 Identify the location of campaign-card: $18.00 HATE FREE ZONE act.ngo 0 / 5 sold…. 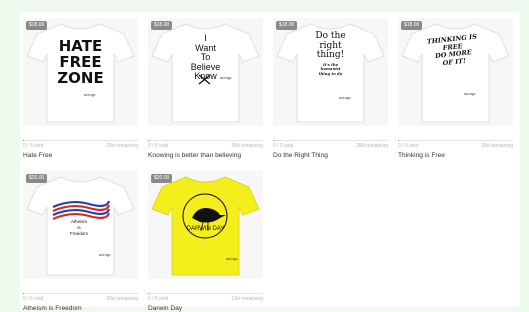
(80, 88).